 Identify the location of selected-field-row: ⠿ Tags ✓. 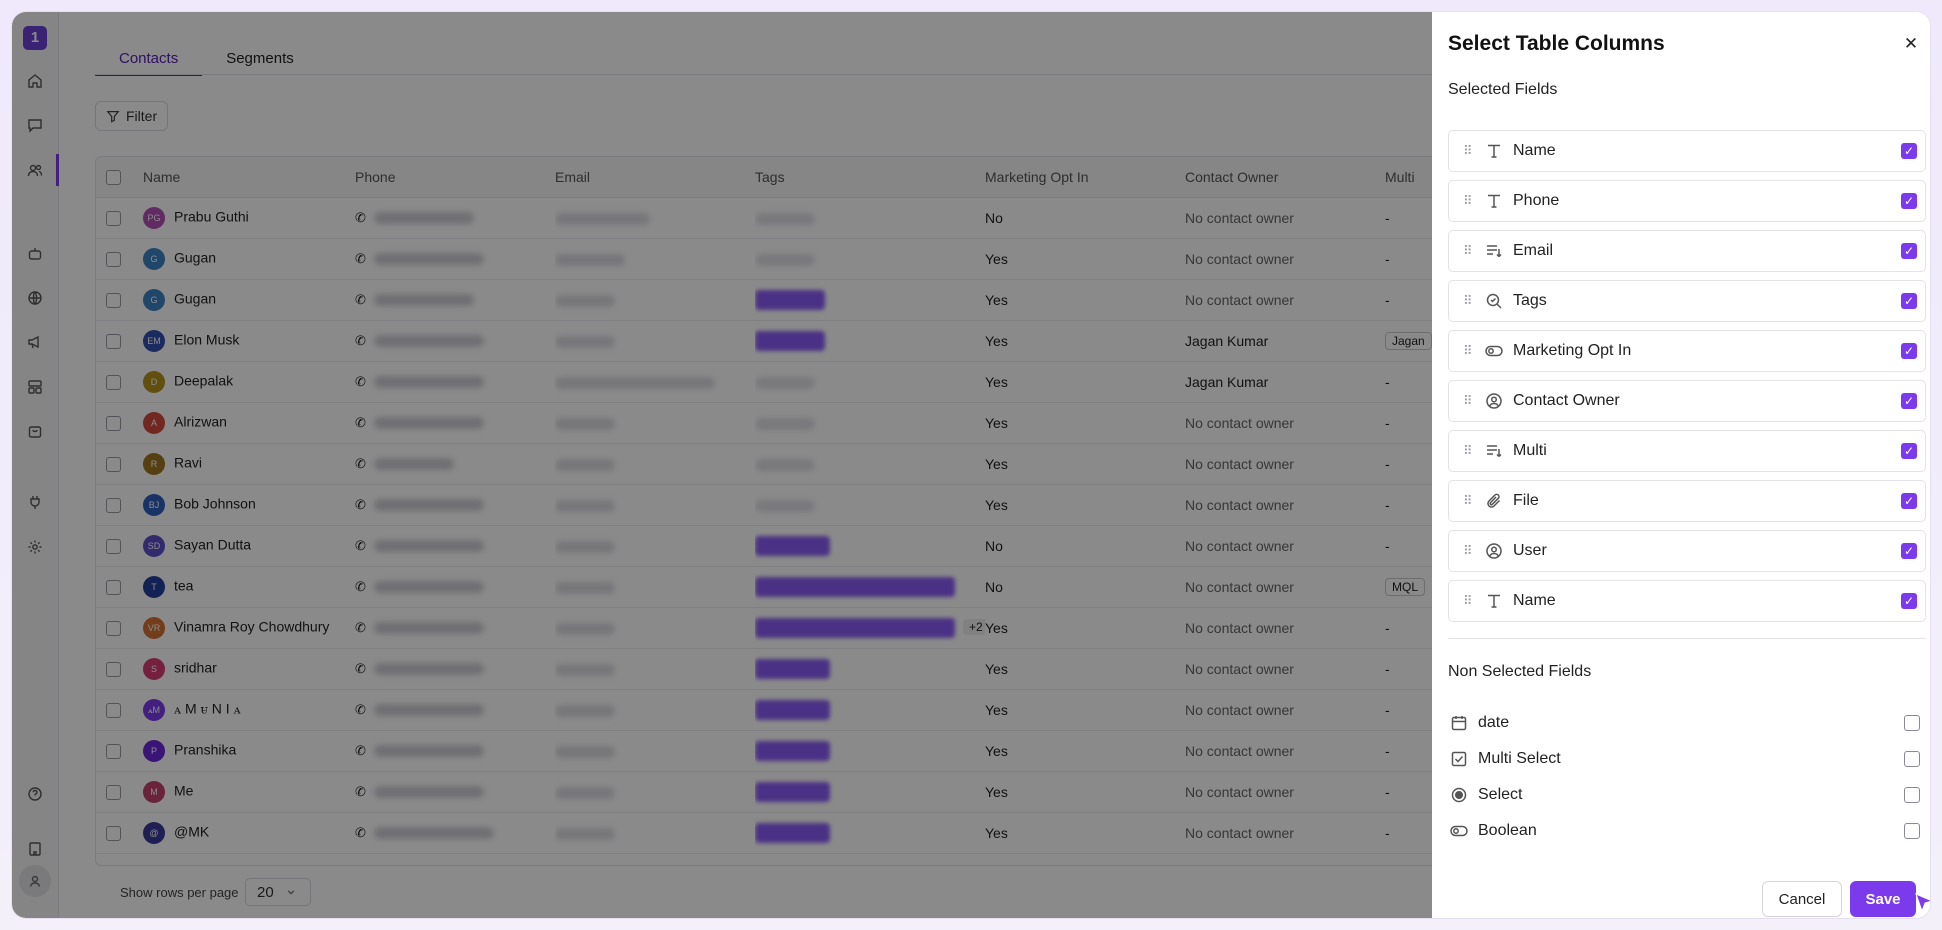
(1687, 301).